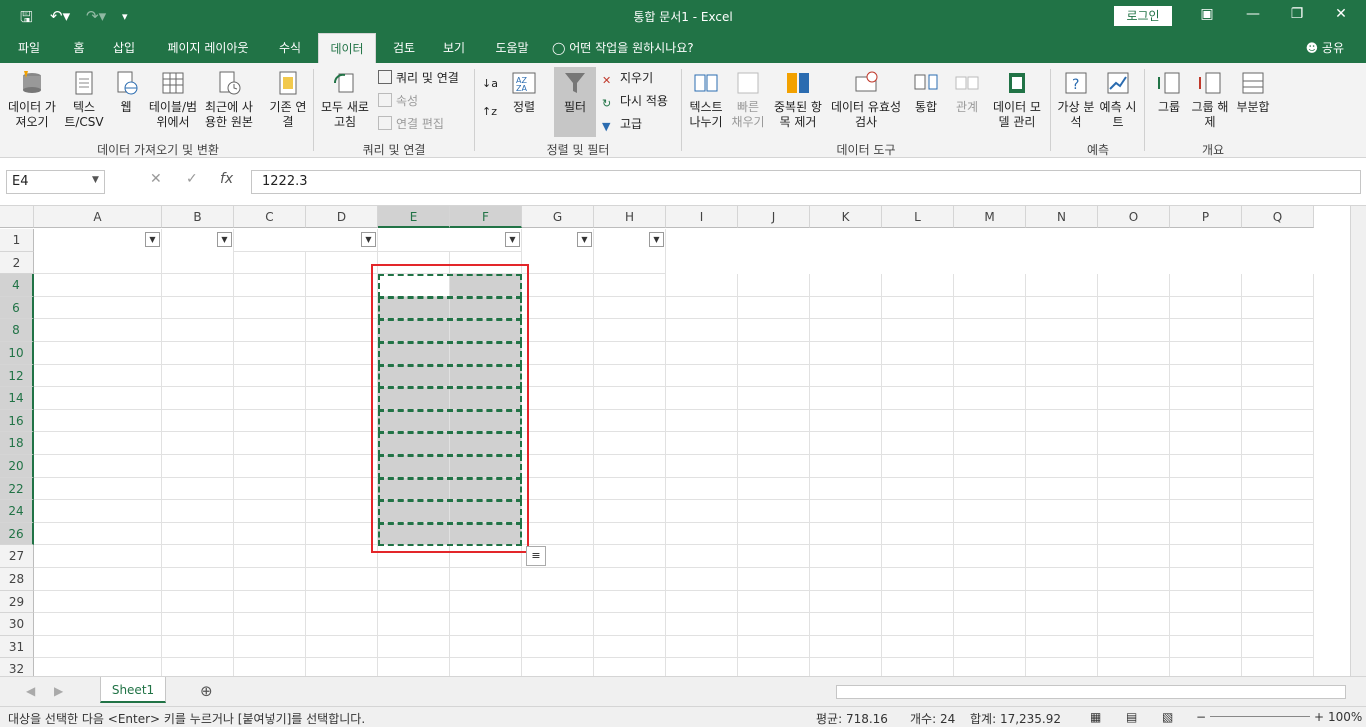 The height and width of the screenshot is (727, 1366). Describe the element at coordinates (398, 101) in the screenshot. I see `properties-button: 속성` at that location.